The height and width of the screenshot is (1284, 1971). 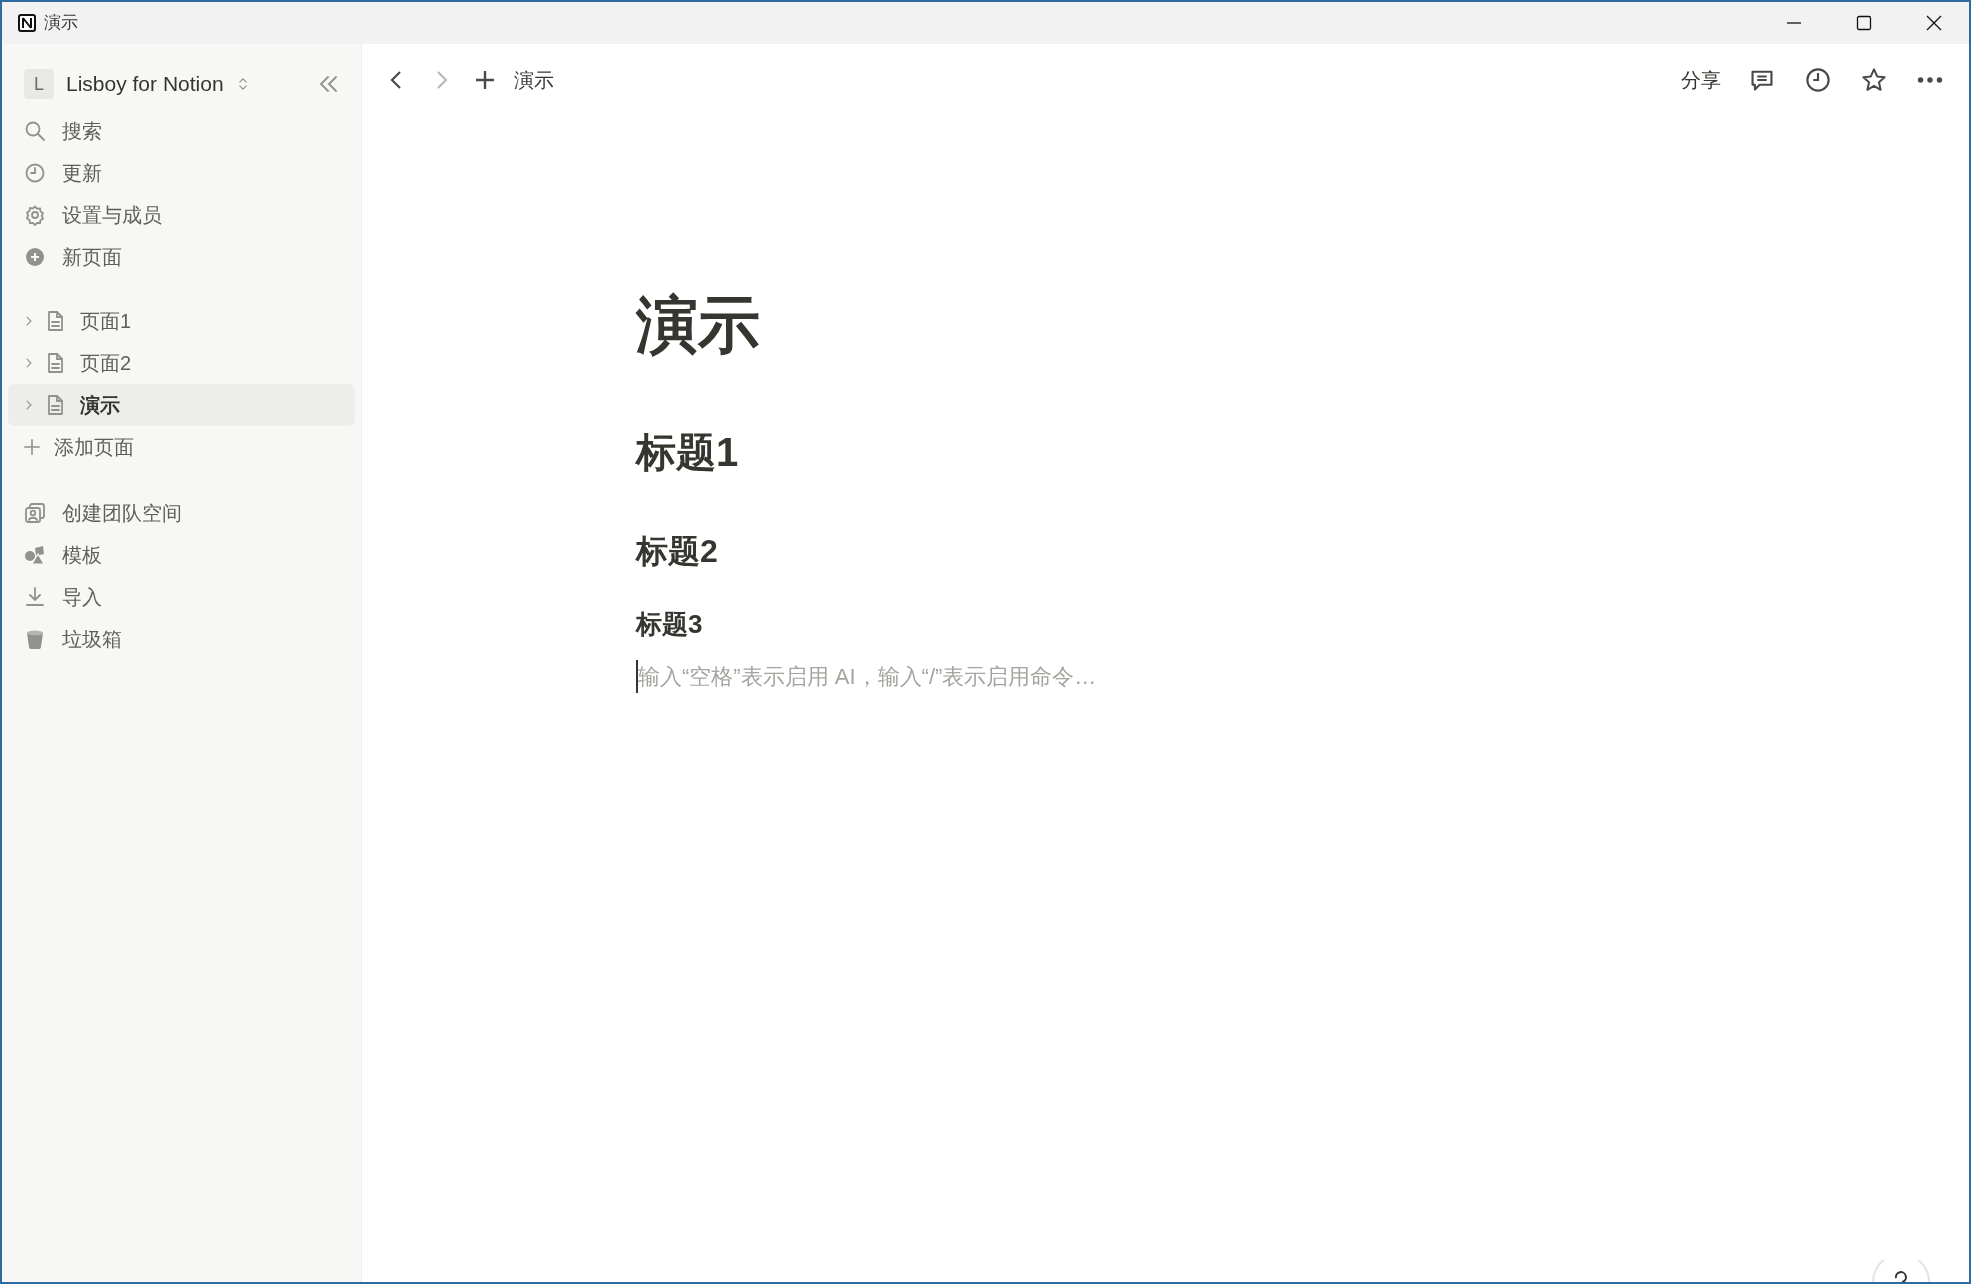 What do you see at coordinates (181, 513) in the screenshot?
I see `sidebar-item: 创建团队空间` at bounding box center [181, 513].